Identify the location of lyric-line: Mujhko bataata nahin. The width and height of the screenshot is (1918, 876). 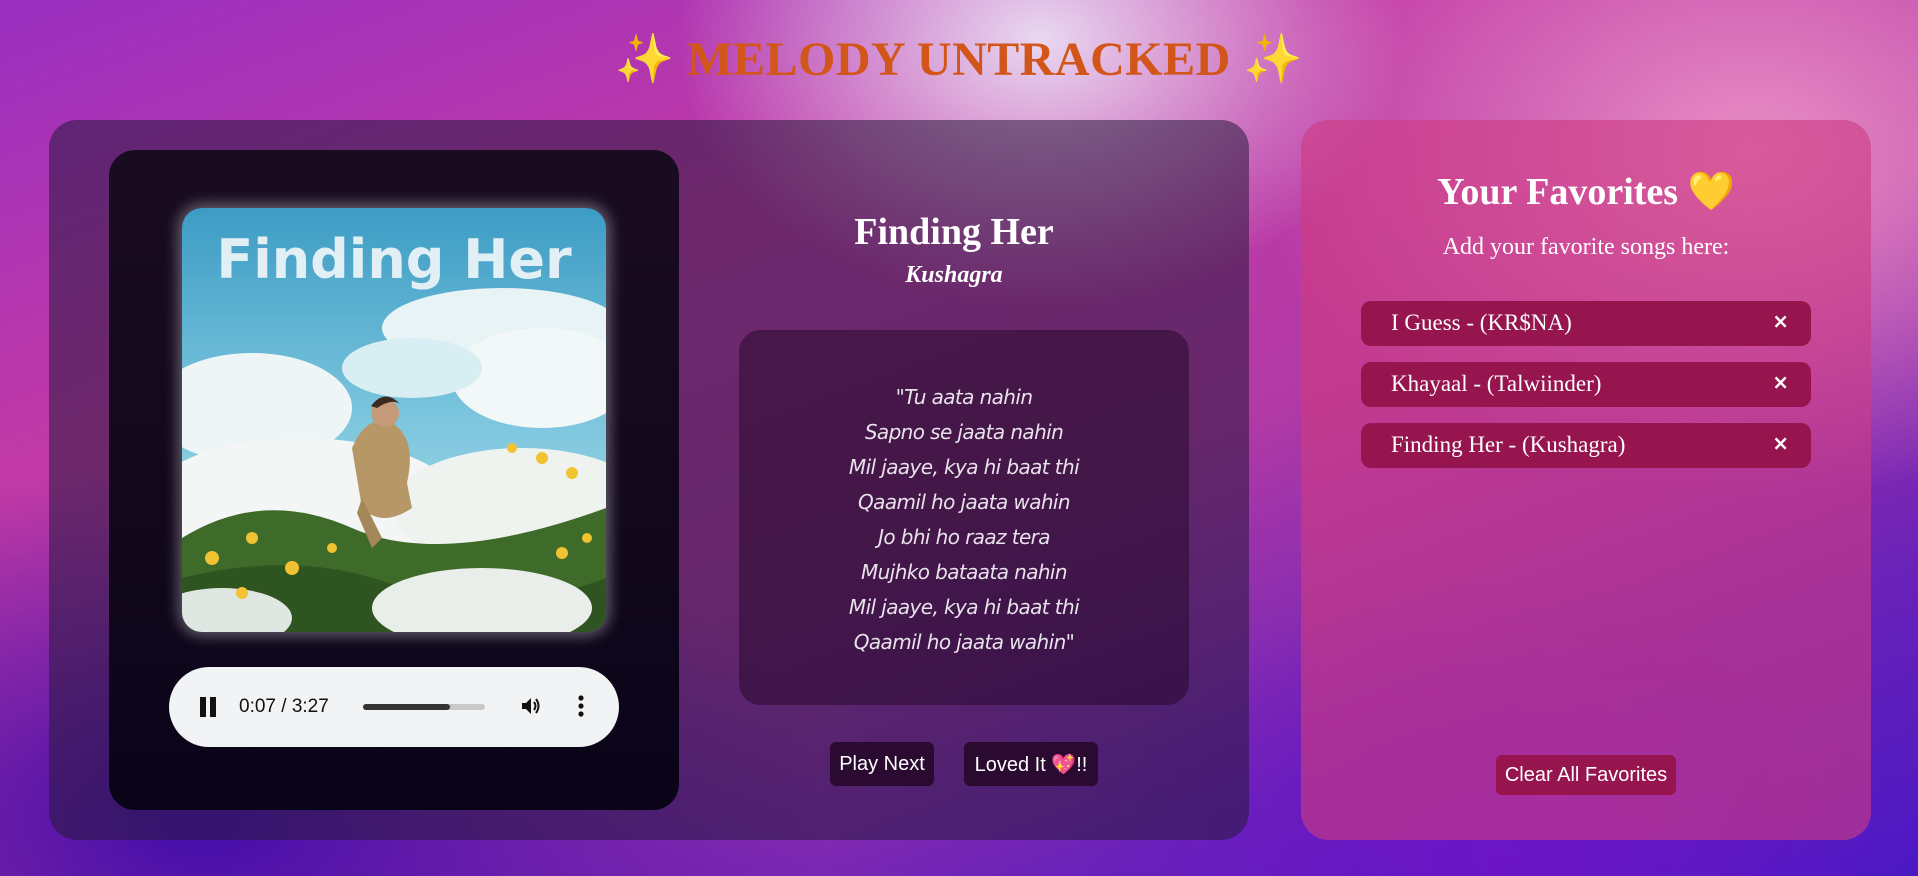
(964, 572).